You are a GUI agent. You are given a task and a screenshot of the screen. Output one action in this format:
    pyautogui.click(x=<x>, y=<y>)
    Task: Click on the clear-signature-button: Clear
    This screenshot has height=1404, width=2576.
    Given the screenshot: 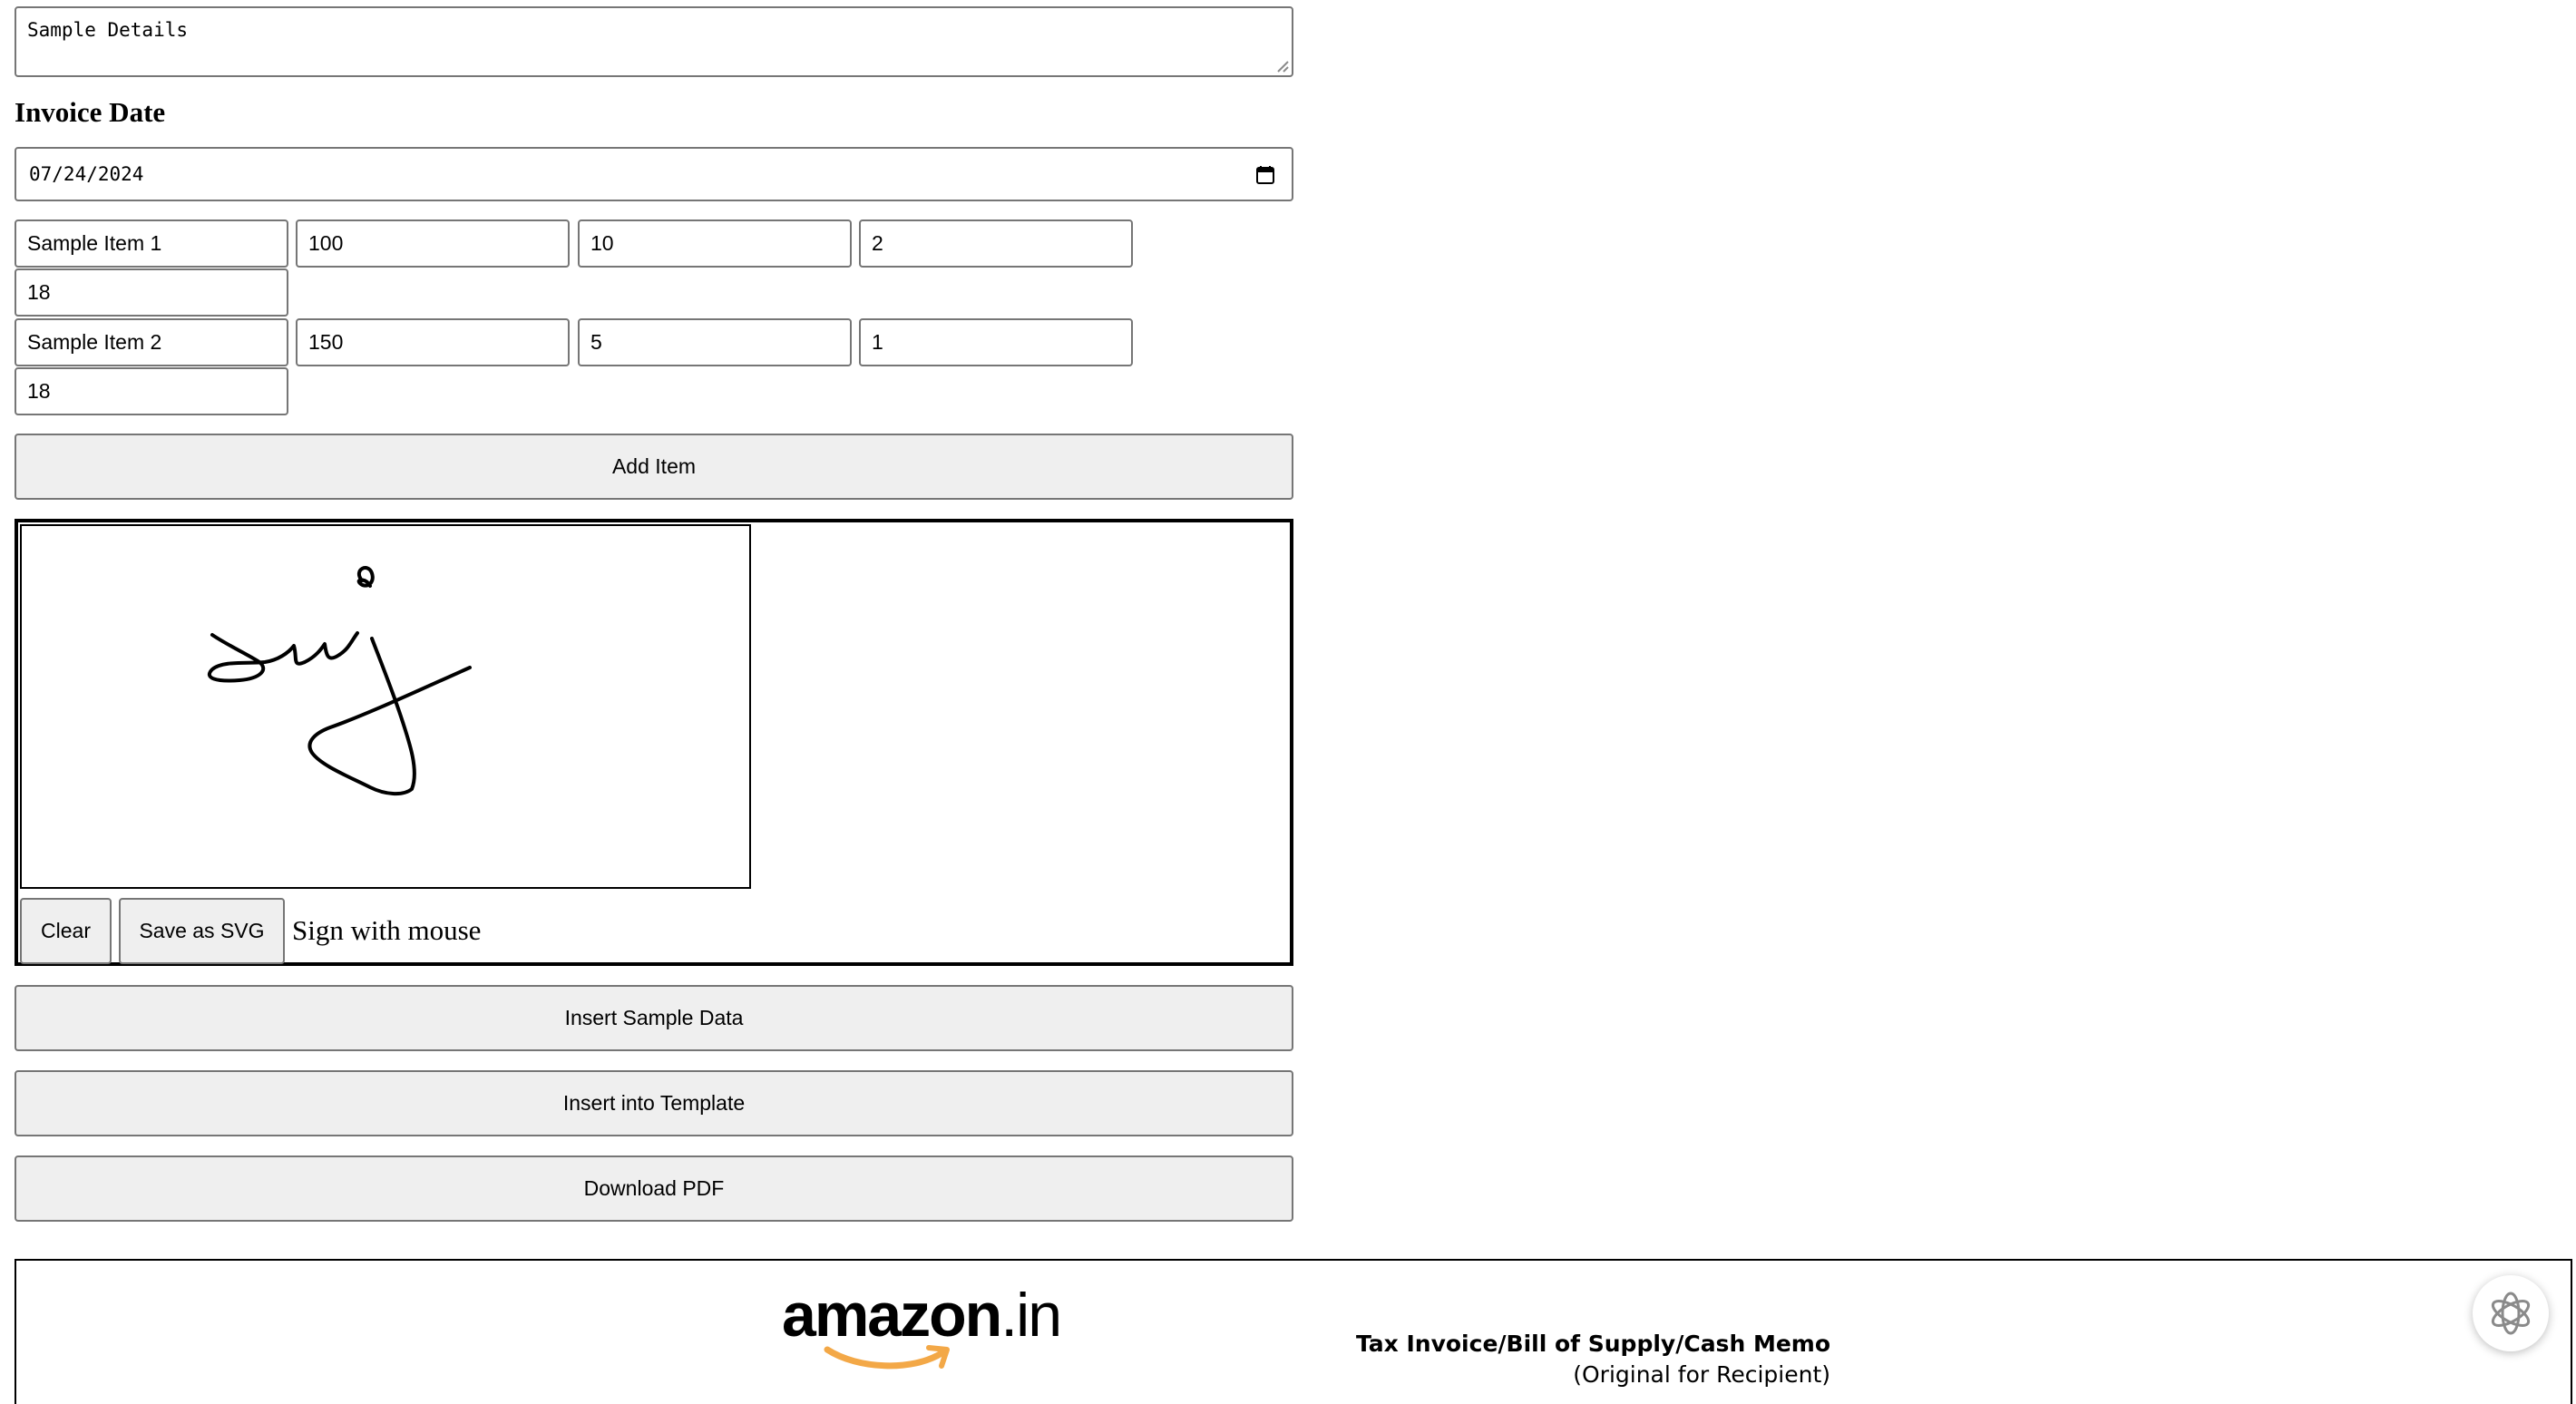 What is the action you would take?
    pyautogui.click(x=66, y=931)
    